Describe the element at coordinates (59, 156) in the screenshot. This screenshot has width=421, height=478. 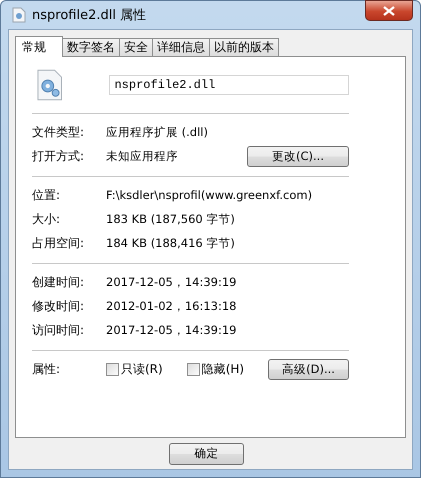
I see `field-label: 打开方式:` at that location.